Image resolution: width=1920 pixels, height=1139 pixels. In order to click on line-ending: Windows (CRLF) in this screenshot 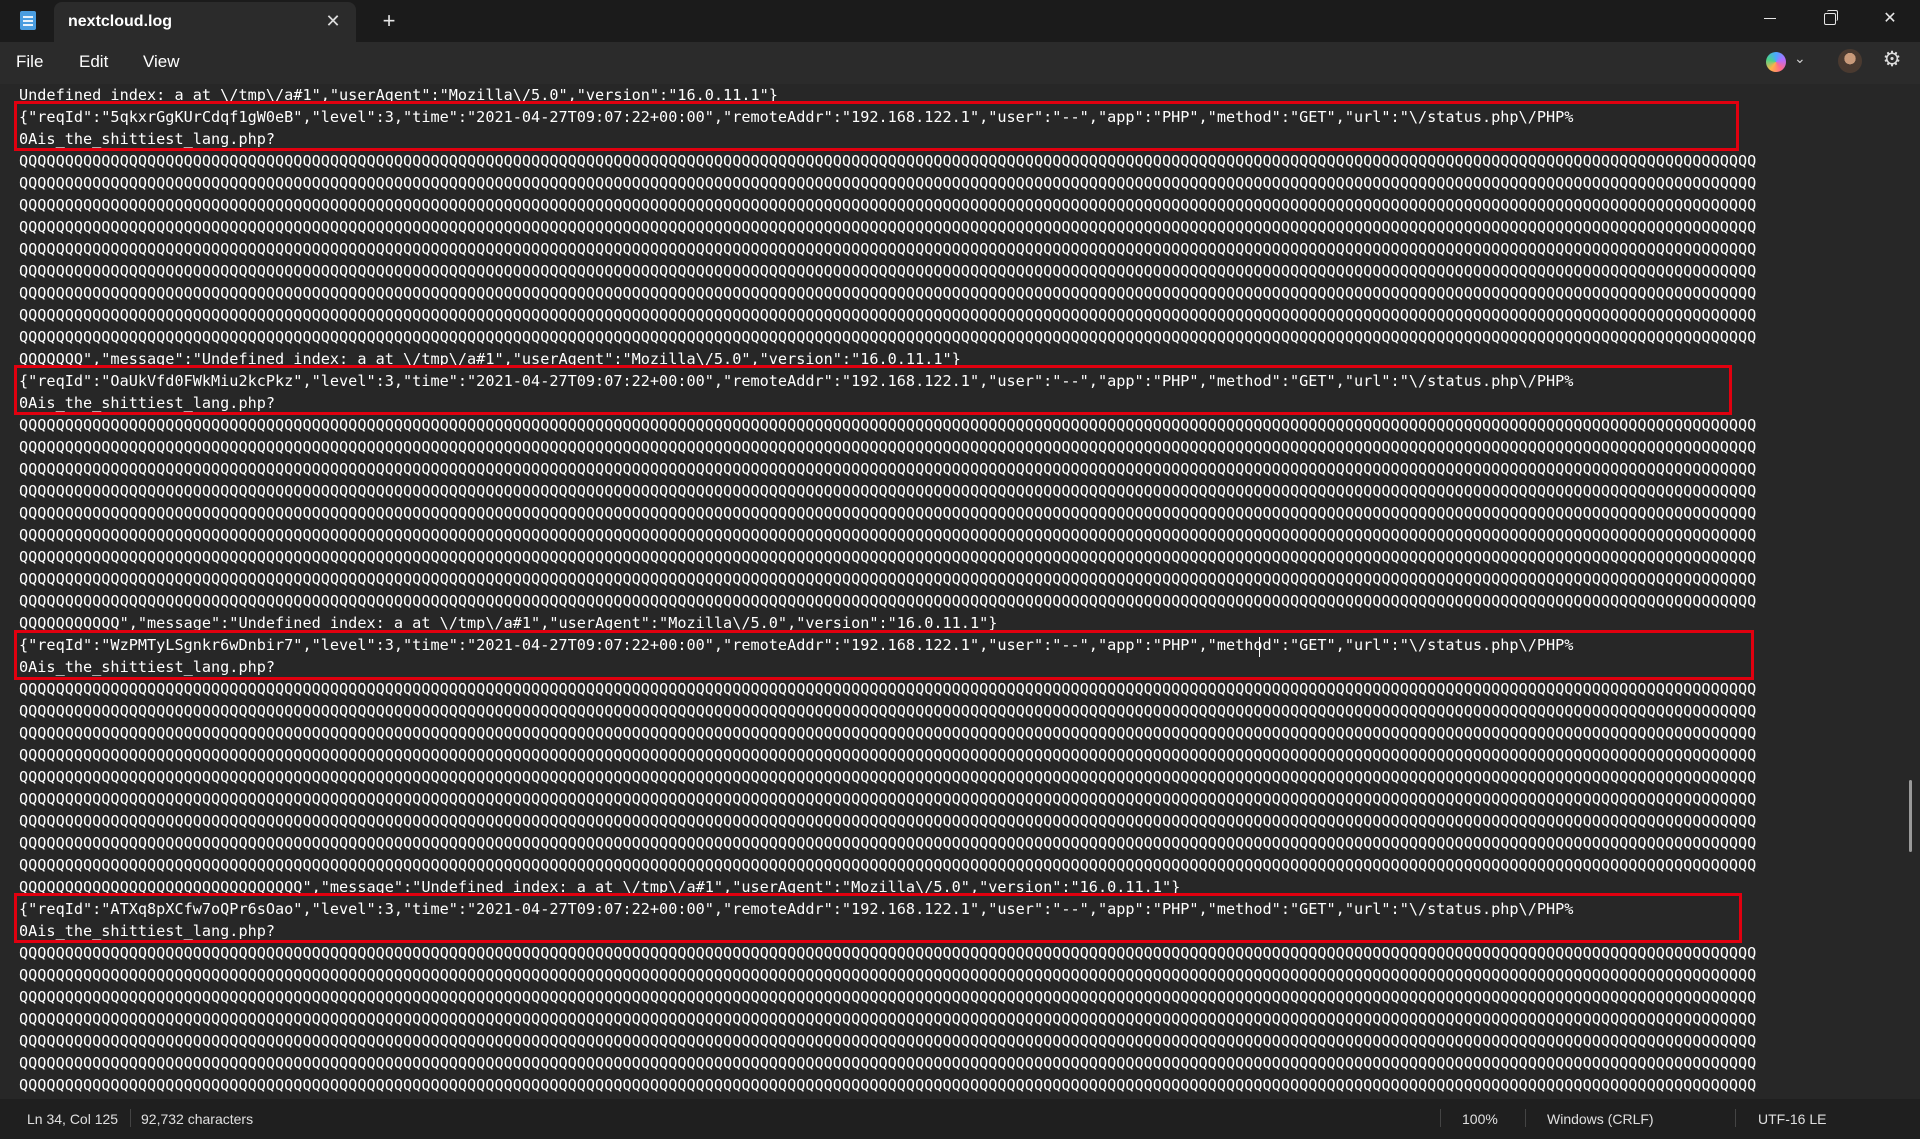, I will do `click(1600, 1119)`.